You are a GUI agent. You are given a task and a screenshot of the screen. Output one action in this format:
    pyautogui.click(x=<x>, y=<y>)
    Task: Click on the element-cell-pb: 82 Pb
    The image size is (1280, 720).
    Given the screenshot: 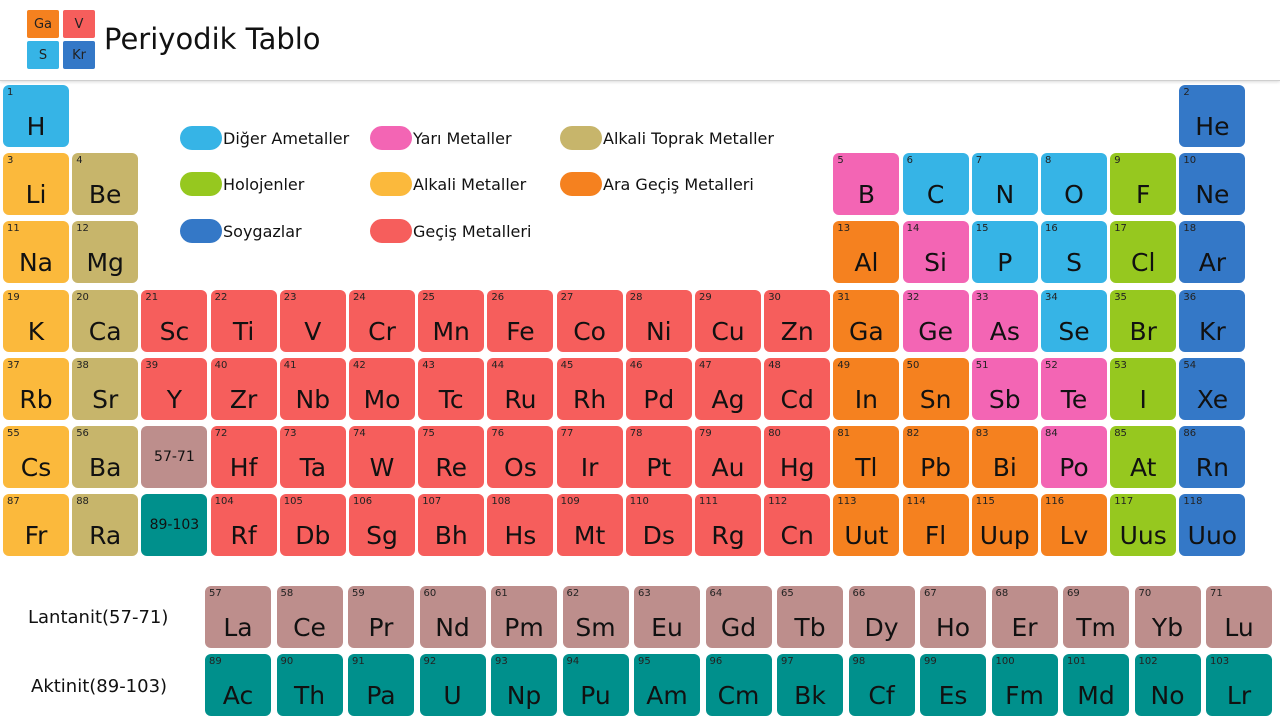 What is the action you would take?
    pyautogui.click(x=935, y=457)
    